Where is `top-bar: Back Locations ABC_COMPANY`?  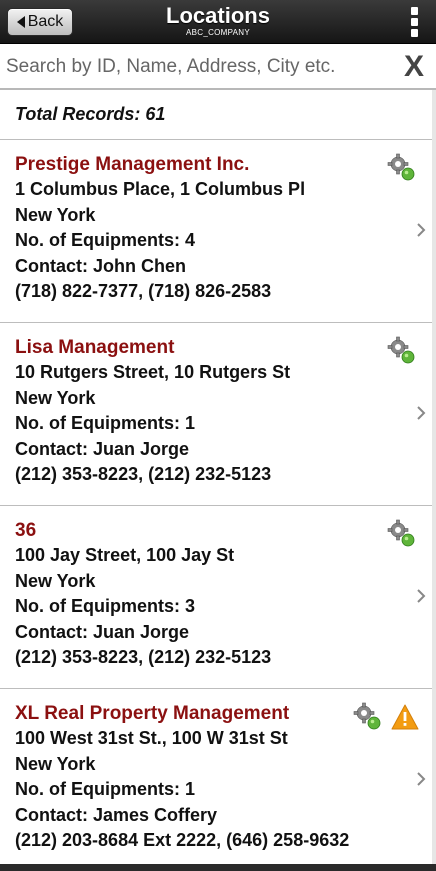 top-bar: Back Locations ABC_COMPANY is located at coordinates (218, 22).